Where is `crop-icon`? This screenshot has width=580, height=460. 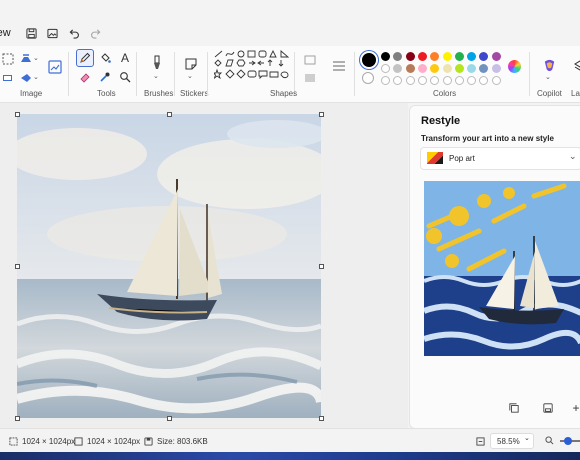 crop-icon is located at coordinates (8, 78).